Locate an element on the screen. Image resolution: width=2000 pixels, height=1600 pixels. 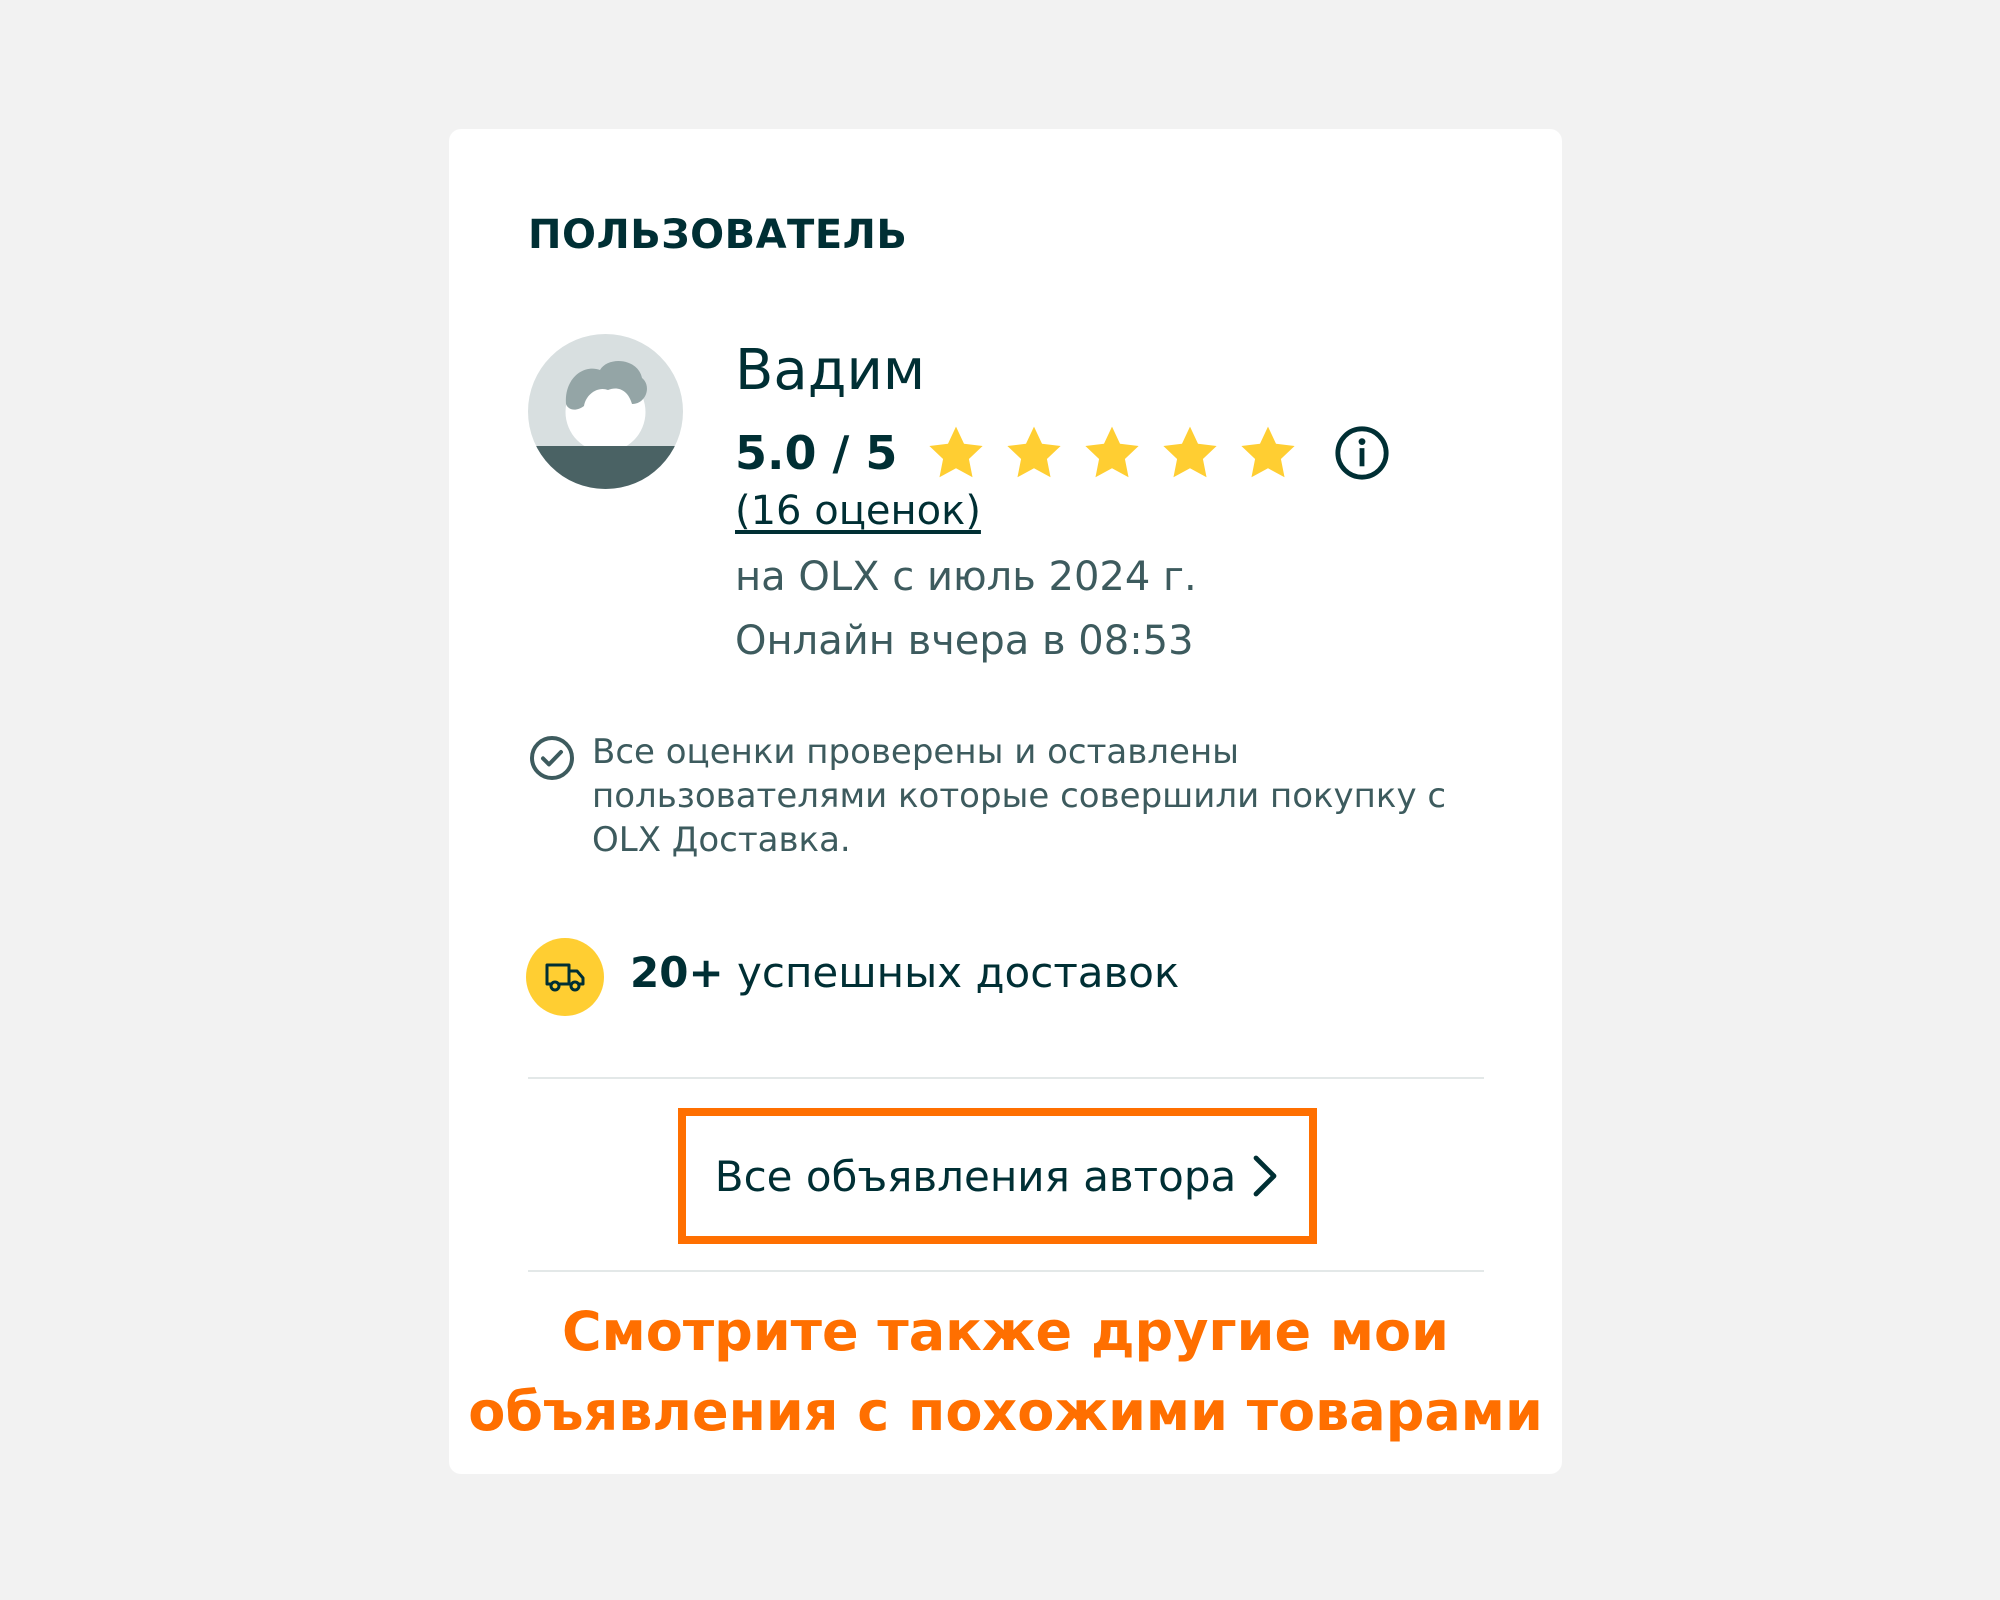
all-ads-label: Все объявления автора is located at coordinates (975, 1176).